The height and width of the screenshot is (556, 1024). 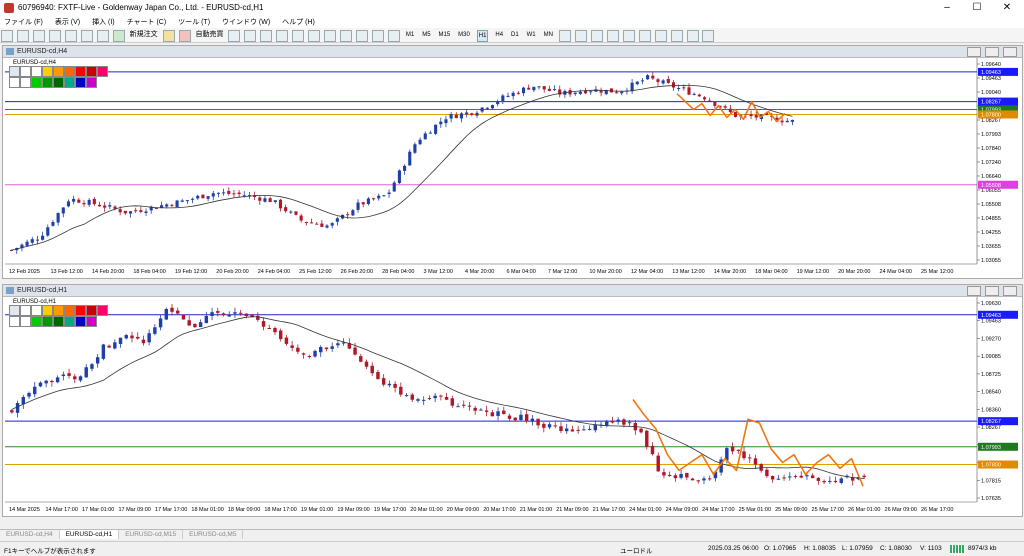 I want to click on timeframe-m30: M30, so click(x=464, y=35).